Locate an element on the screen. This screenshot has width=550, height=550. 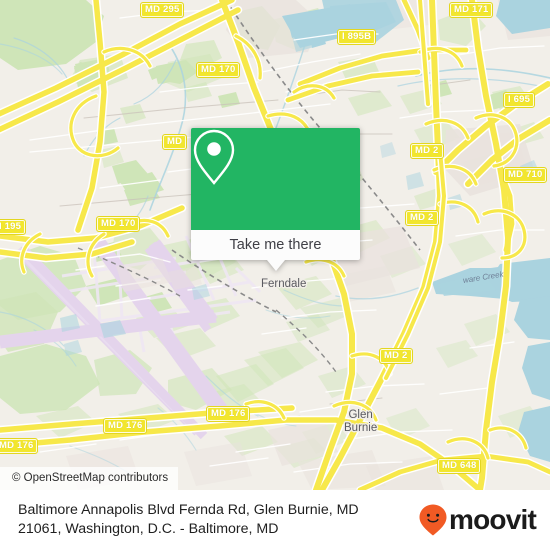
road-shield: MD 648 is located at coordinates (459, 466).